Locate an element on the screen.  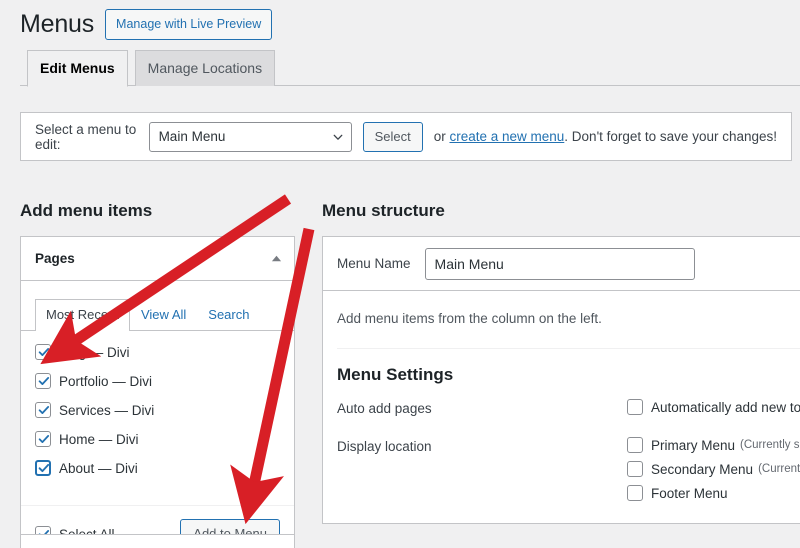
nav-tab-wrapper: Edit Menus Manage Locations is located at coordinates (410, 68).